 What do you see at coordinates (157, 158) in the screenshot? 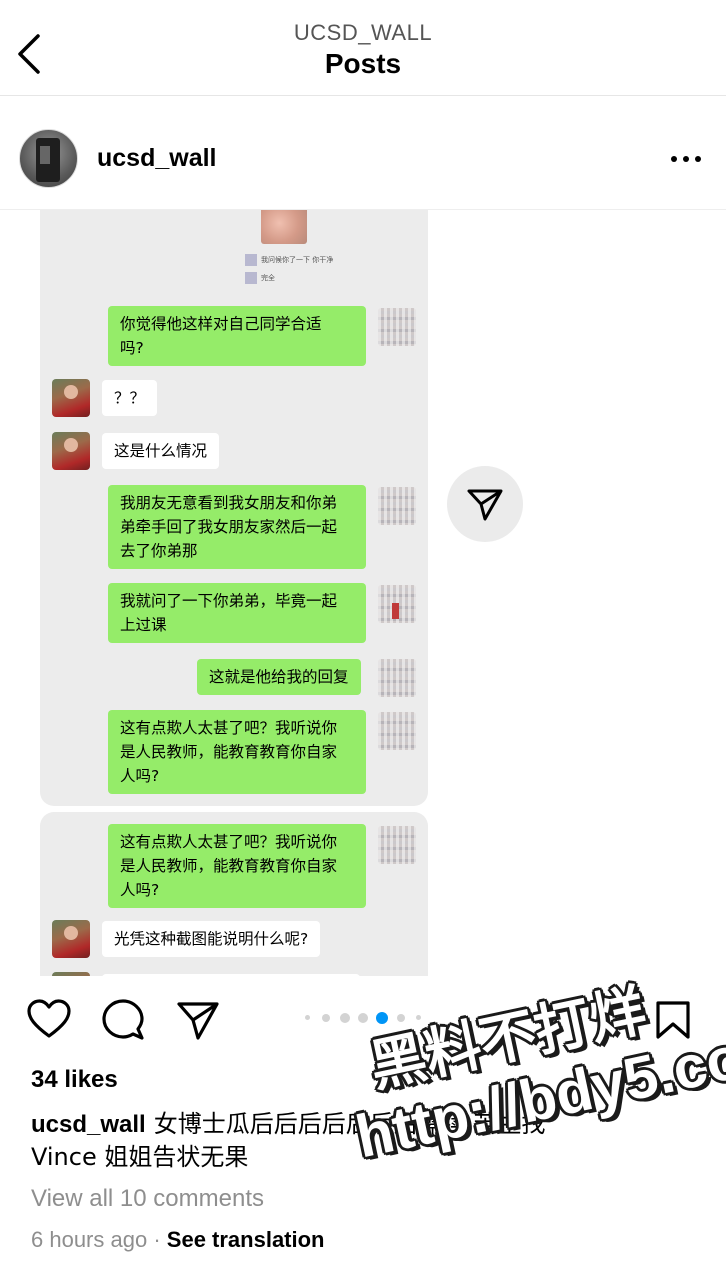
I see `post-username: ucsd_wall` at bounding box center [157, 158].